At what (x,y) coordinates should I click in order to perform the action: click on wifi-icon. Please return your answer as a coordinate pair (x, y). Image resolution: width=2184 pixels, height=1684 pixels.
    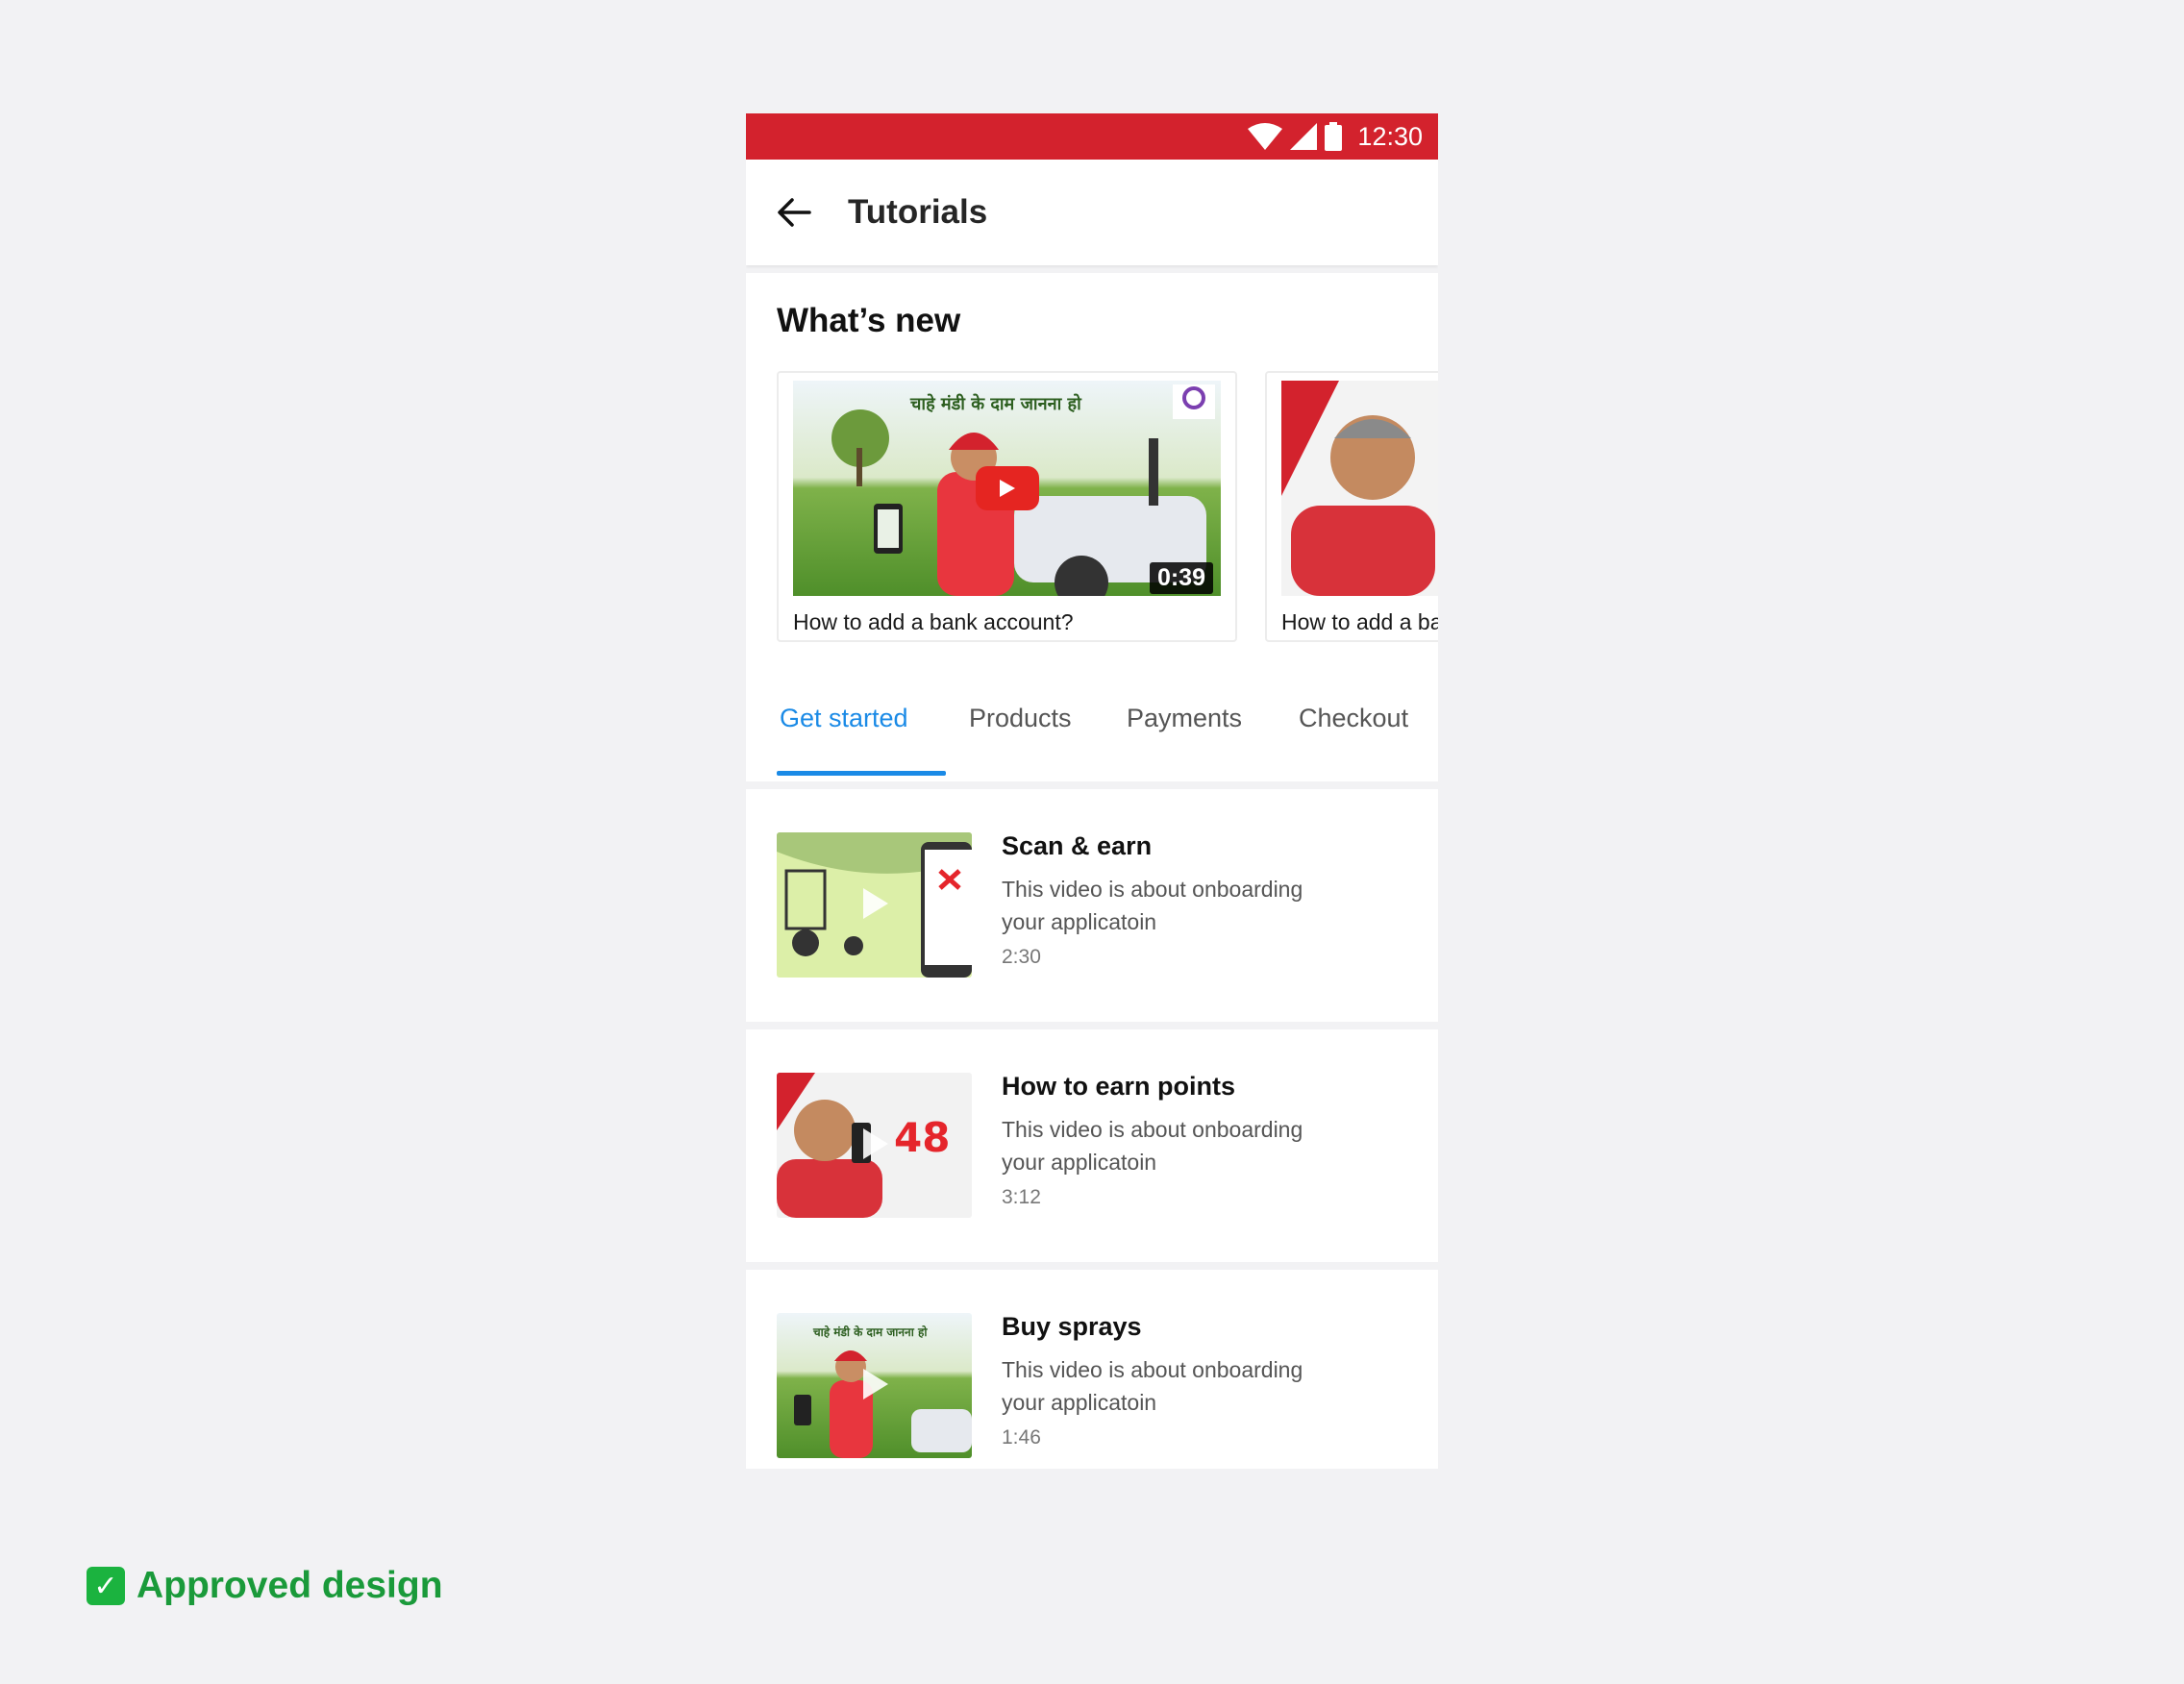
    Looking at the image, I should click on (1266, 136).